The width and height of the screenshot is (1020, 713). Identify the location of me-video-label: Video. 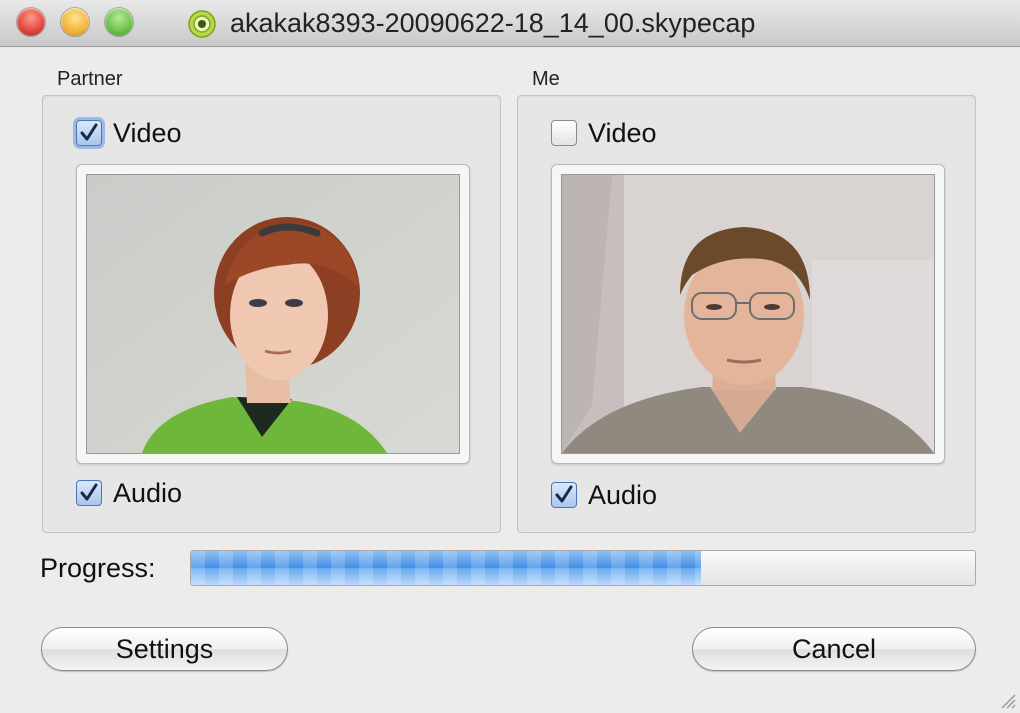
(622, 132).